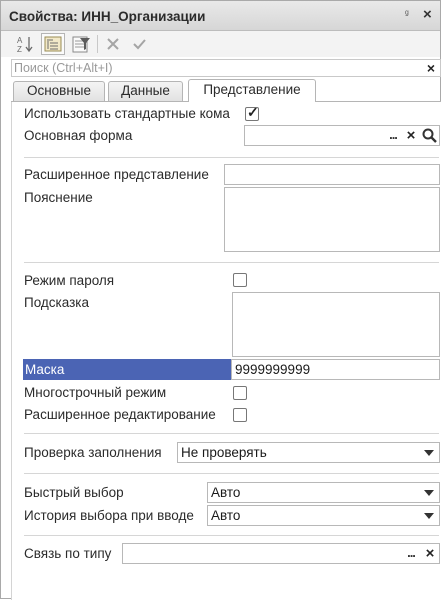  I want to click on mask-value: 9999999999, so click(273, 369).